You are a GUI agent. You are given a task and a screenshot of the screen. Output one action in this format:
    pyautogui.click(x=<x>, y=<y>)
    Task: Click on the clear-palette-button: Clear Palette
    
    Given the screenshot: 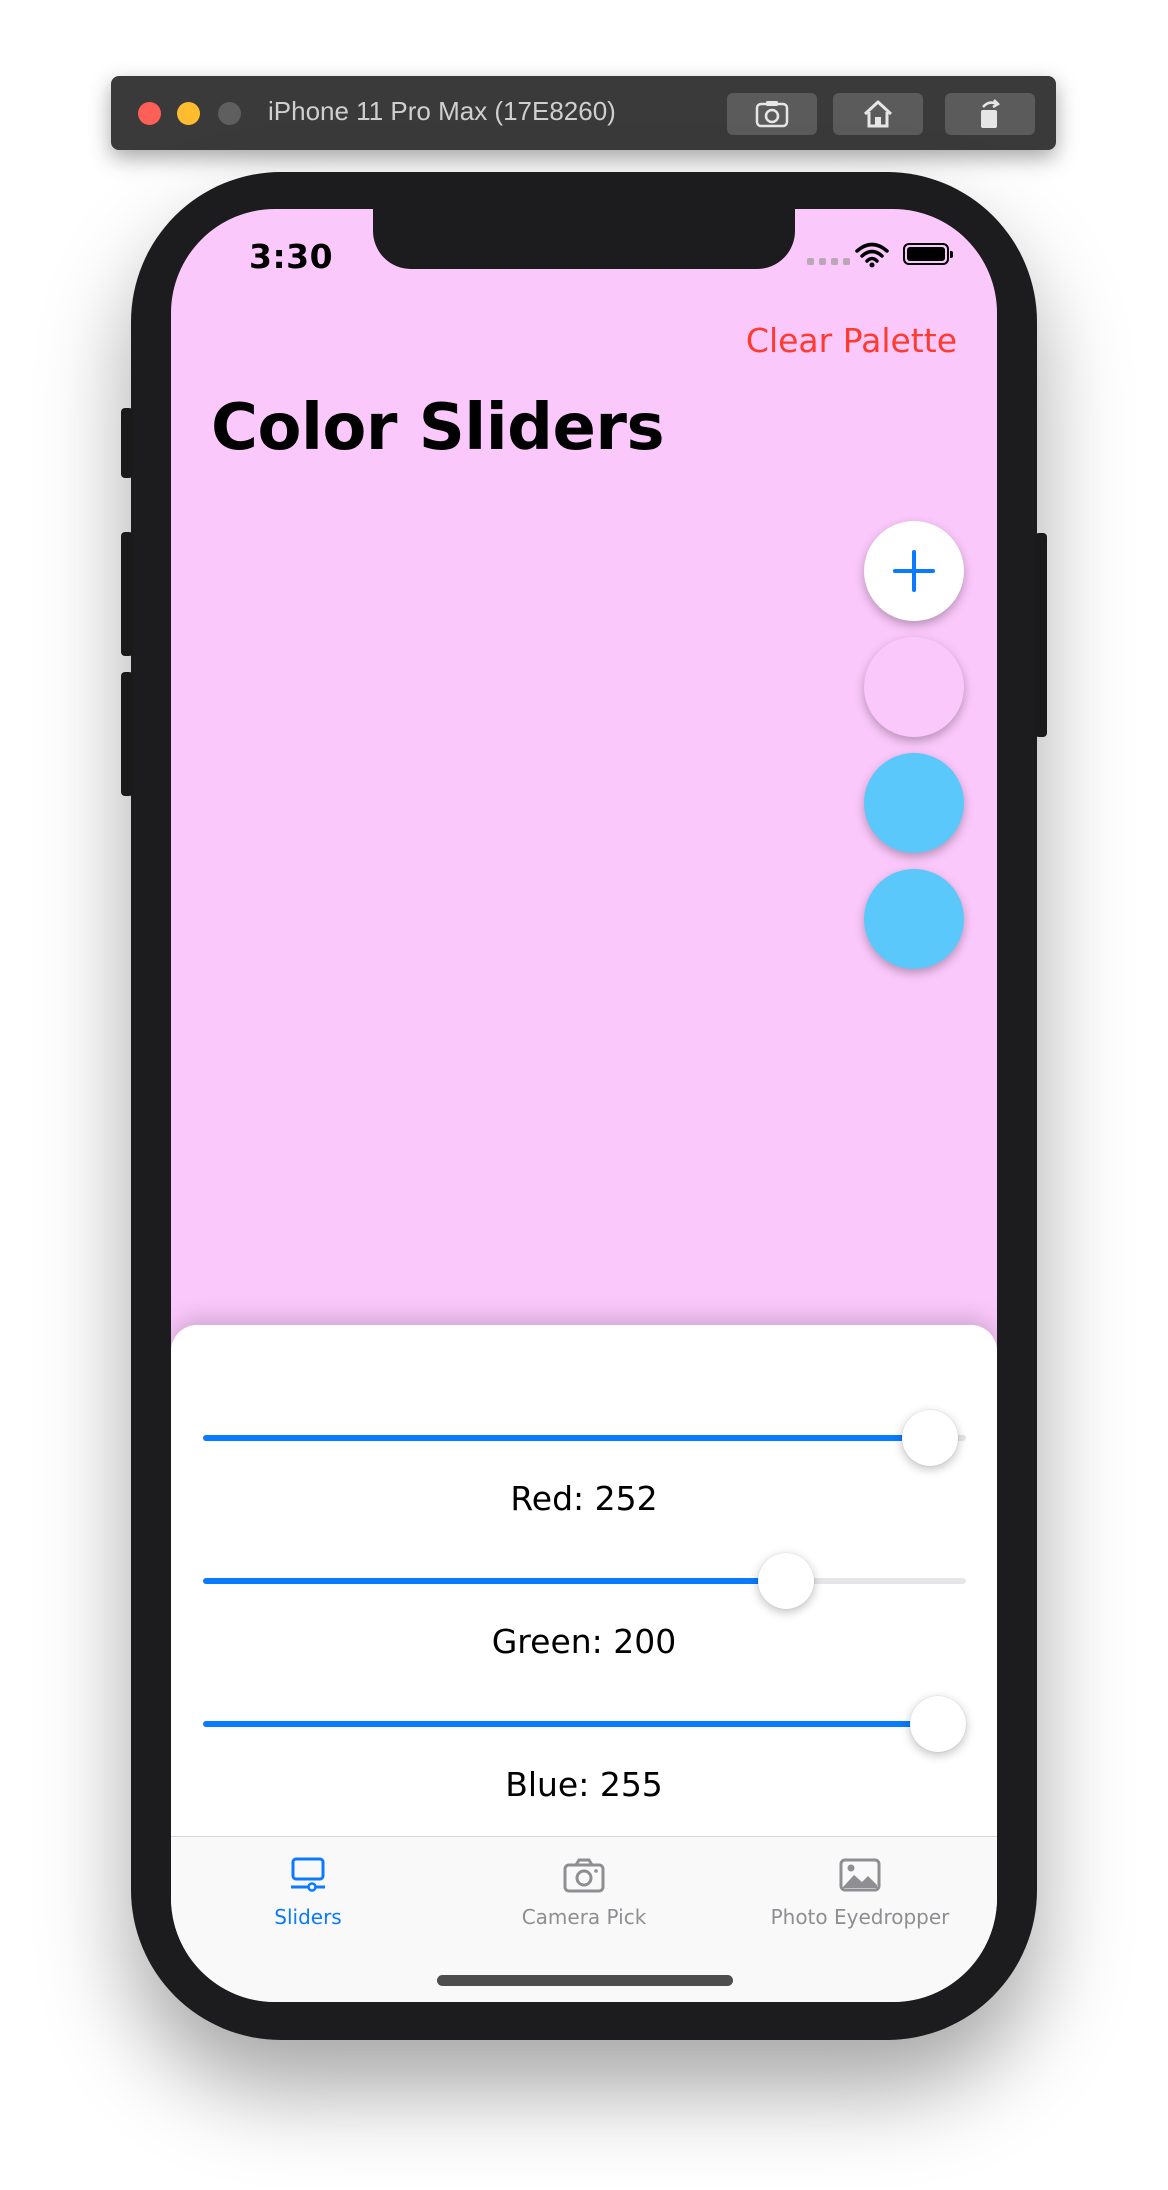 What is the action you would take?
    pyautogui.click(x=851, y=340)
    